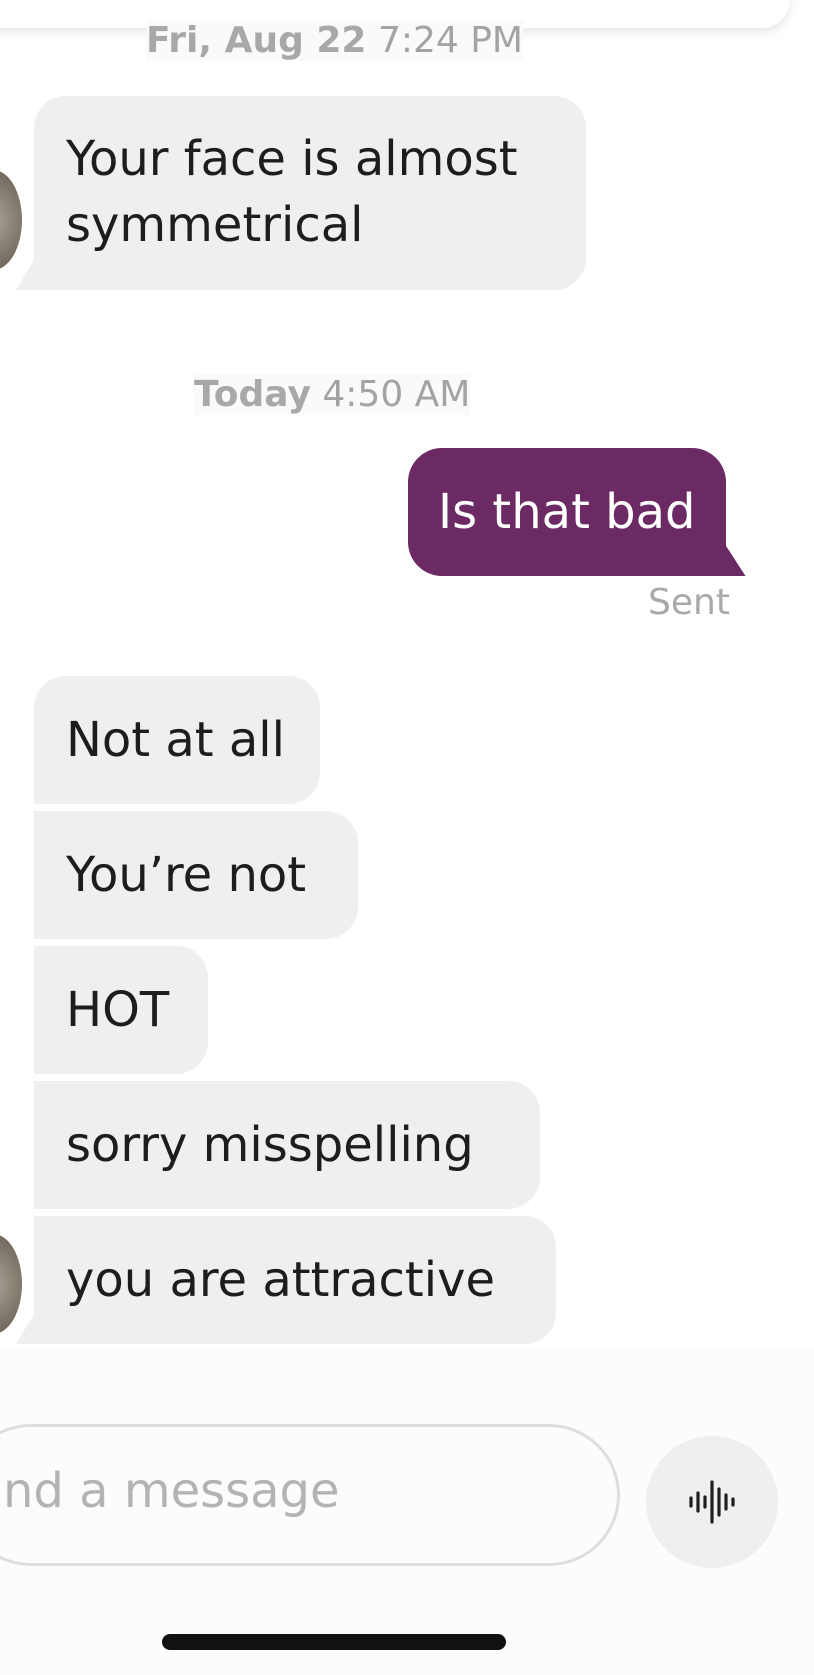  I want to click on voice-message-button, so click(712, 1502).